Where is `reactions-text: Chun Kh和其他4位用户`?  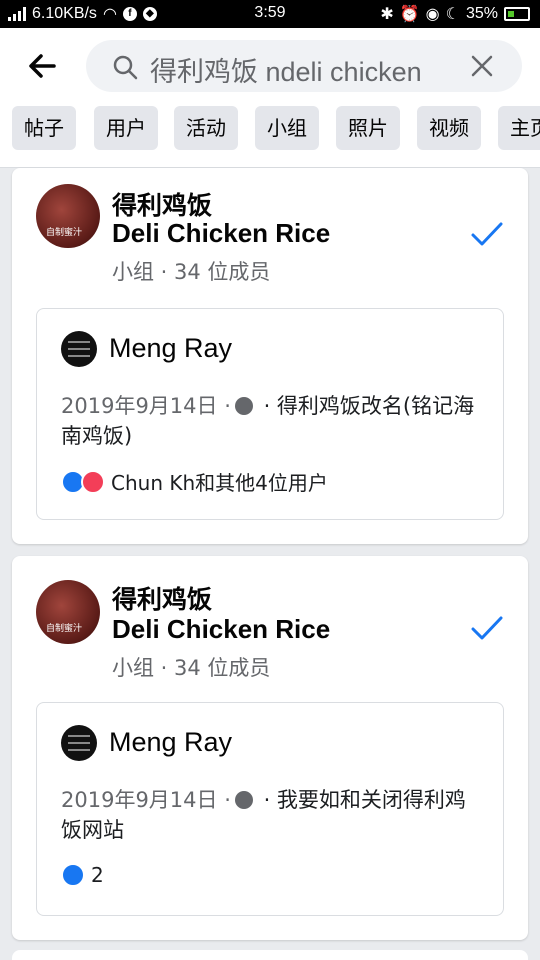 reactions-text: Chun Kh和其他4位用户 is located at coordinates (219, 483).